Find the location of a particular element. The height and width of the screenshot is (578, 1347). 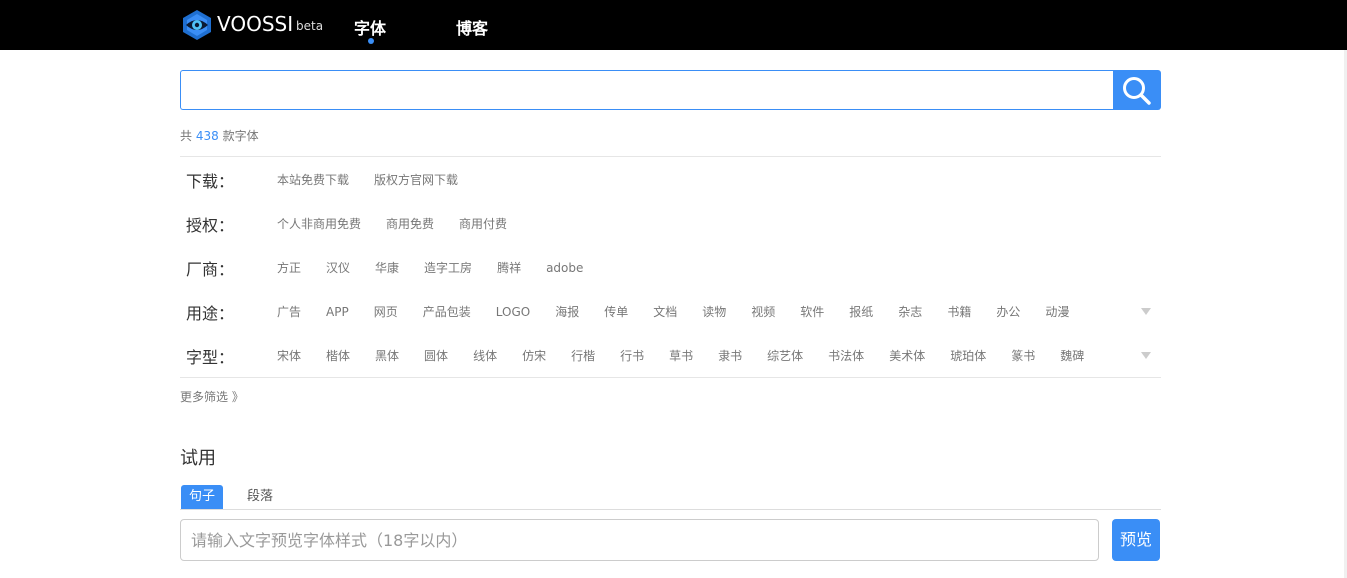

filter-option: 海报 is located at coordinates (567, 311).